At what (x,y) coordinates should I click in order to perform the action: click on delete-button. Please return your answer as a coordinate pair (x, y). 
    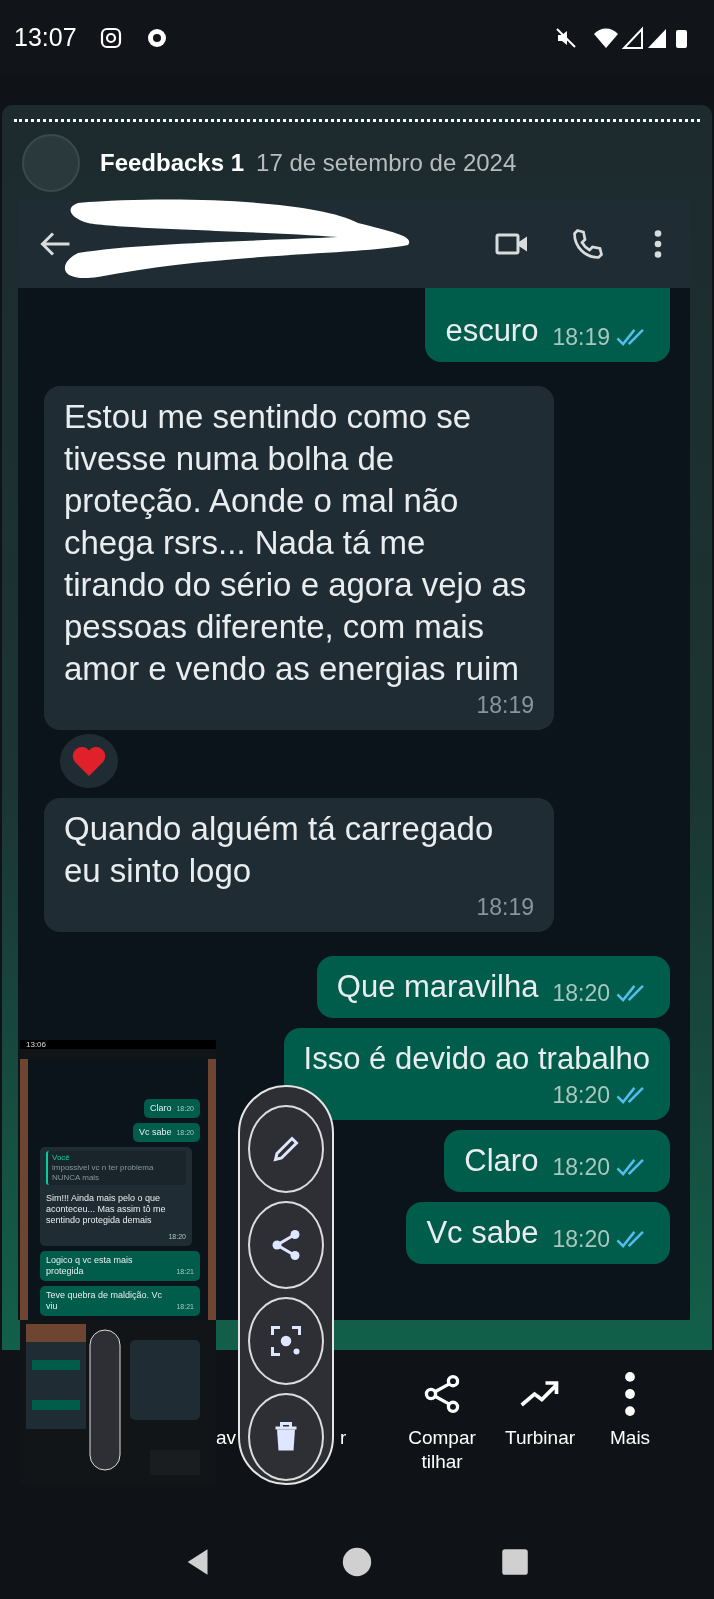
    Looking at the image, I should click on (286, 1437).